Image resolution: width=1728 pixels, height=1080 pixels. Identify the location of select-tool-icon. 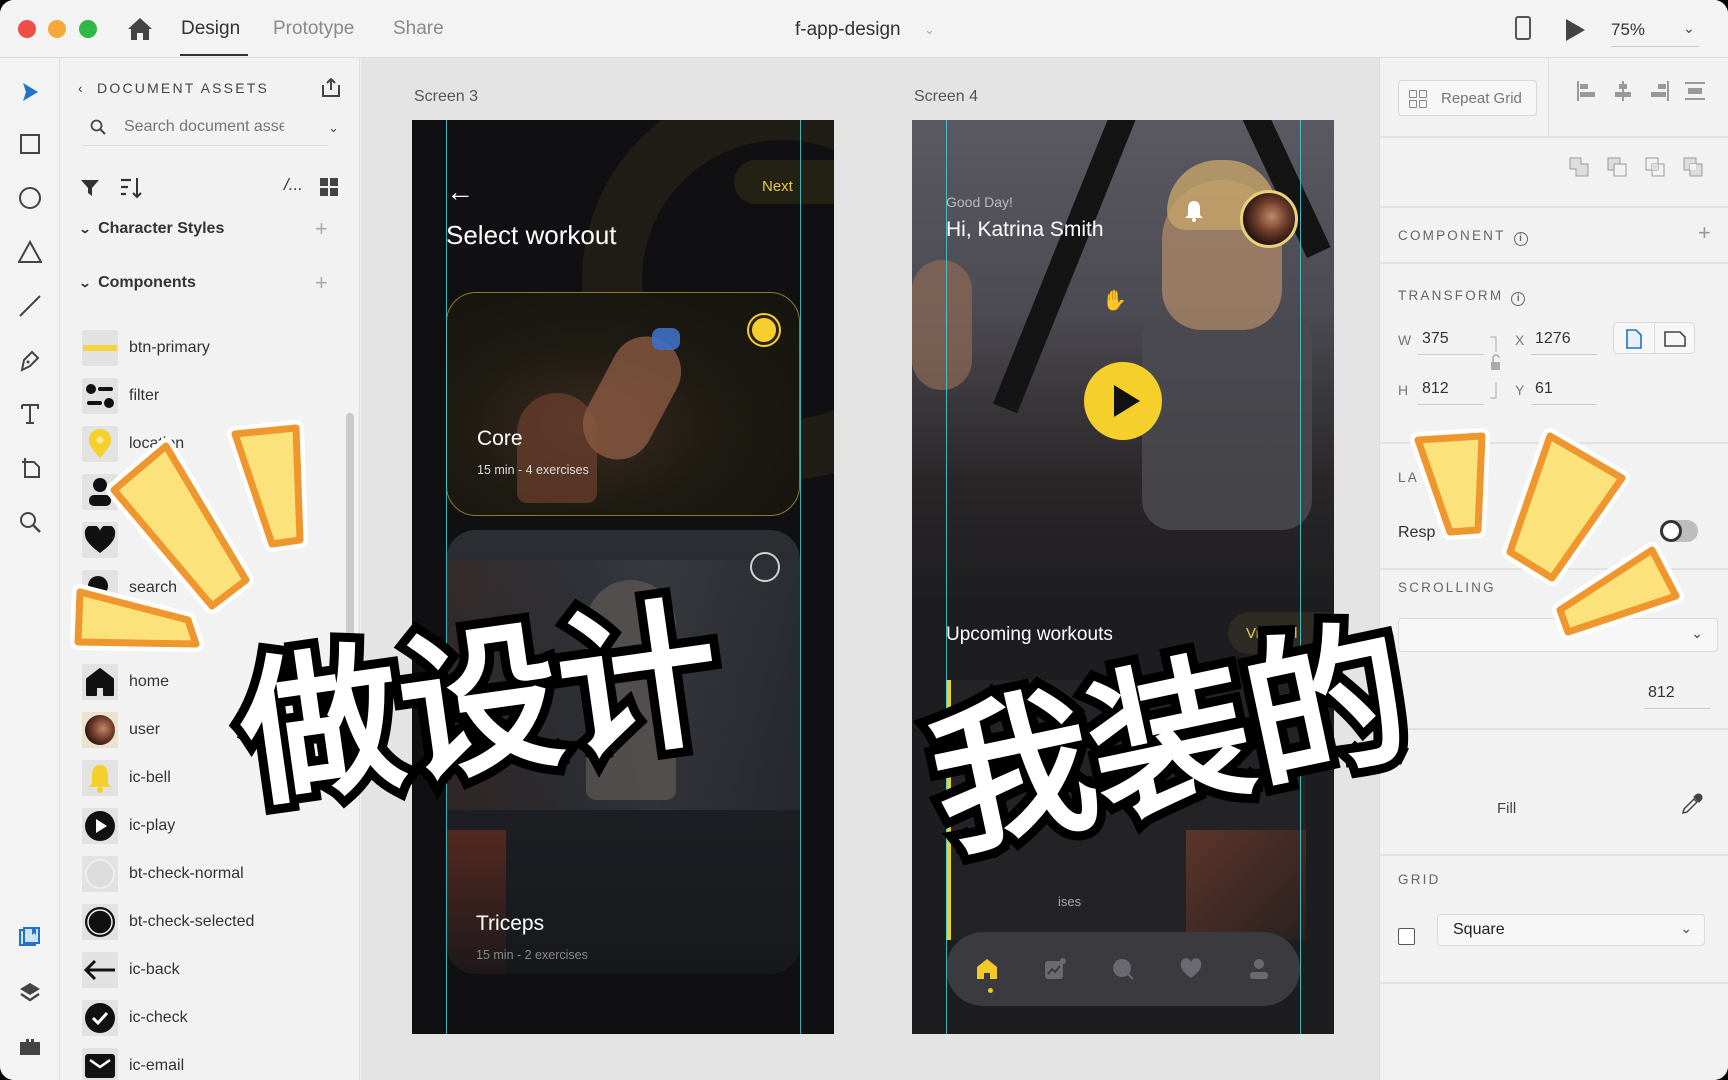
(30, 92).